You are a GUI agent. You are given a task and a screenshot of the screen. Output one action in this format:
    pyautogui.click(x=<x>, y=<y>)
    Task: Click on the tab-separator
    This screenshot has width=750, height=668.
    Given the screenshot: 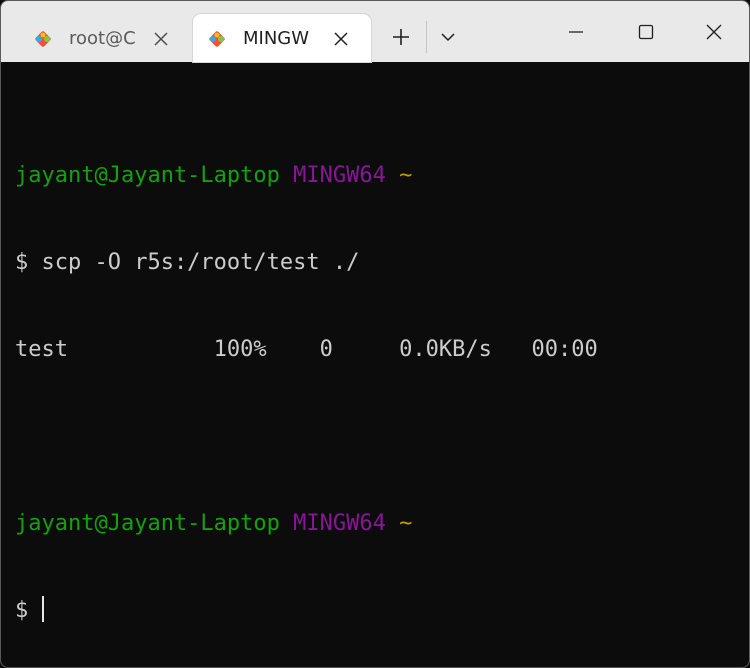 What is the action you would take?
    pyautogui.click(x=426, y=37)
    